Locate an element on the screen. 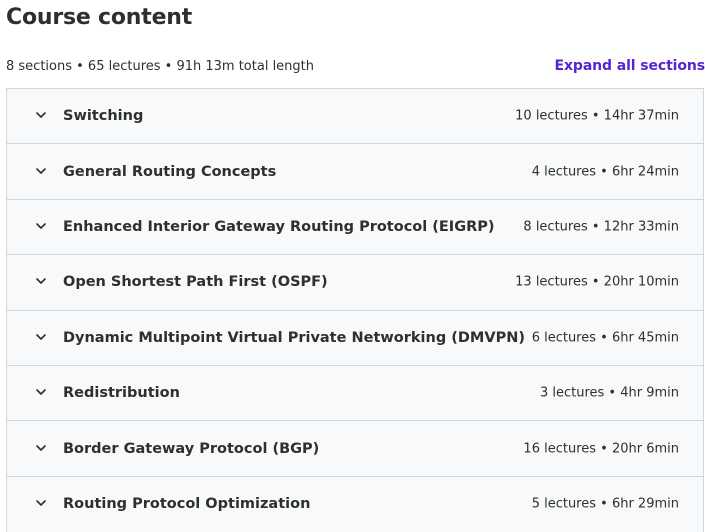 The width and height of the screenshot is (705, 532). section-title: Border Gateway Protocol (BGP) is located at coordinates (191, 448).